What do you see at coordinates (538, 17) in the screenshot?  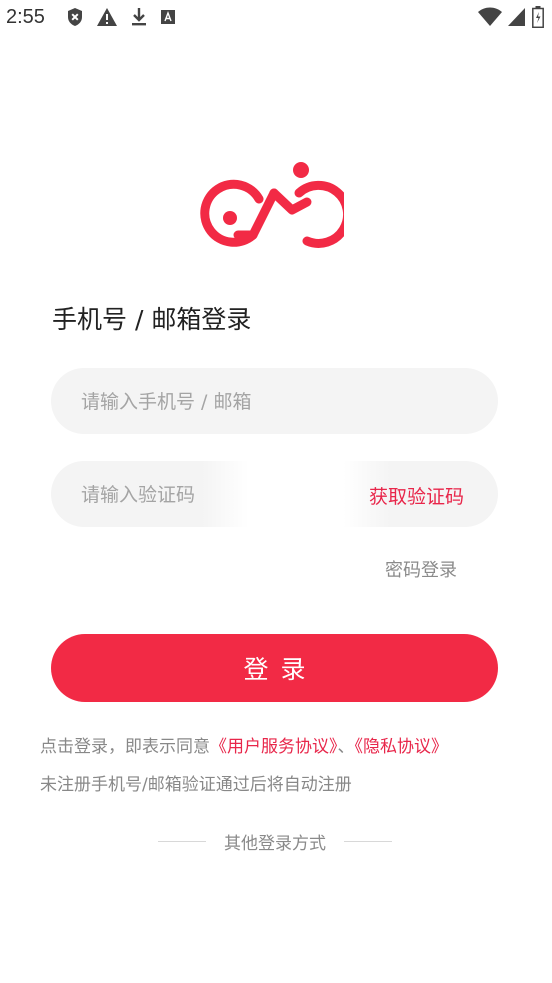 I see `battery-icon` at bounding box center [538, 17].